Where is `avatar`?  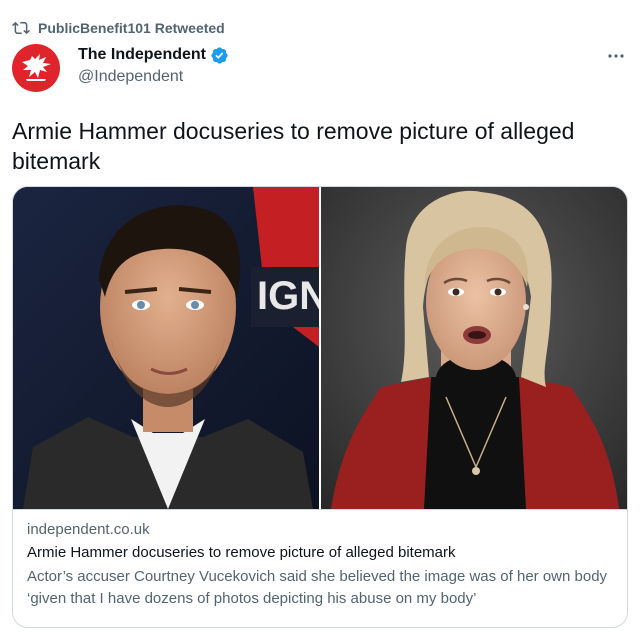 avatar is located at coordinates (36, 68).